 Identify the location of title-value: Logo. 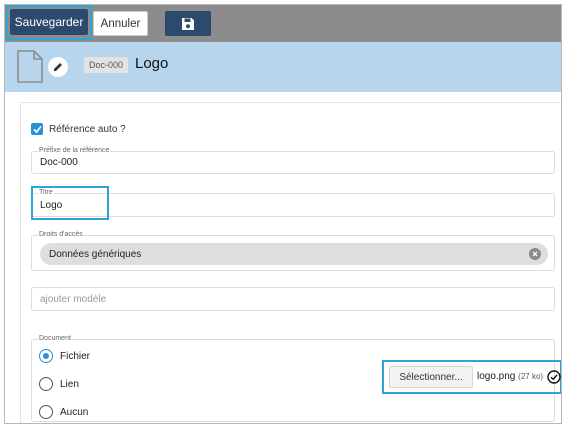
(51, 205).